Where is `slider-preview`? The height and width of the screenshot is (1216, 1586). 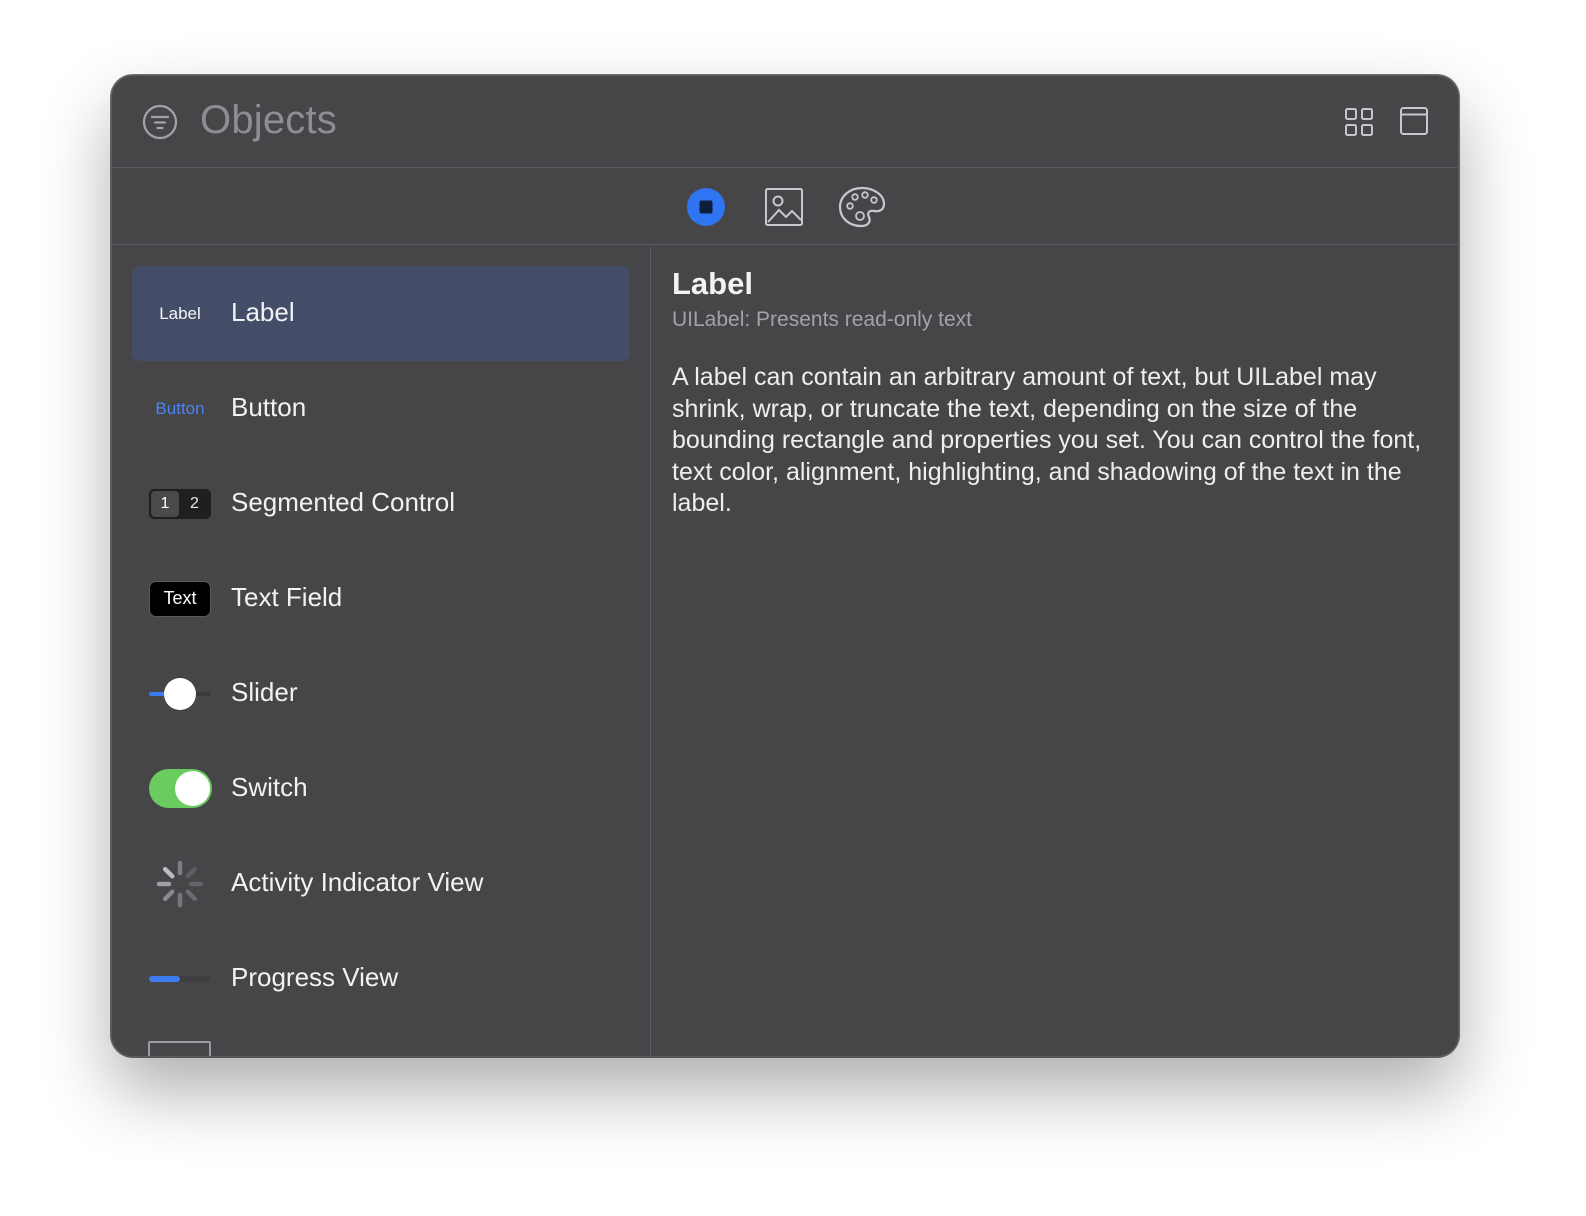
slider-preview is located at coordinates (180, 693).